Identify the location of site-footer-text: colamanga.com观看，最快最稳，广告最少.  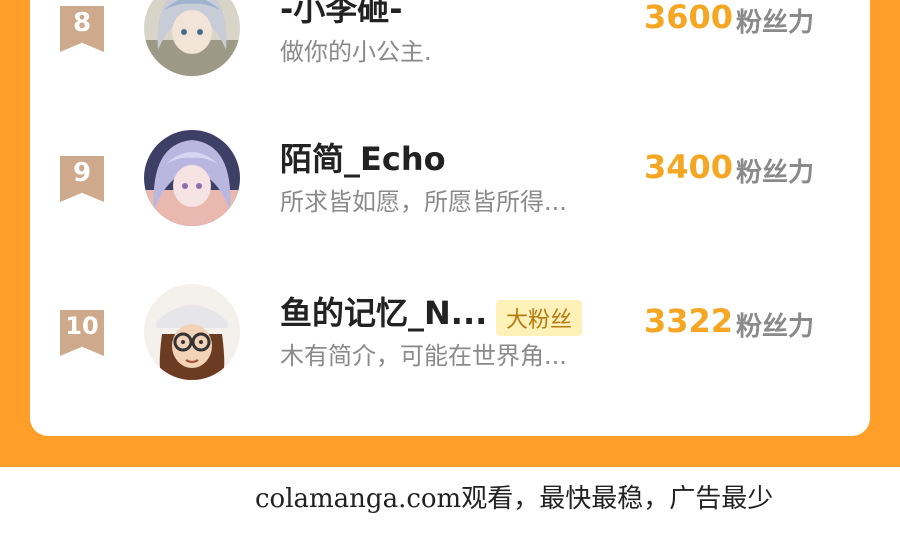
(514, 499).